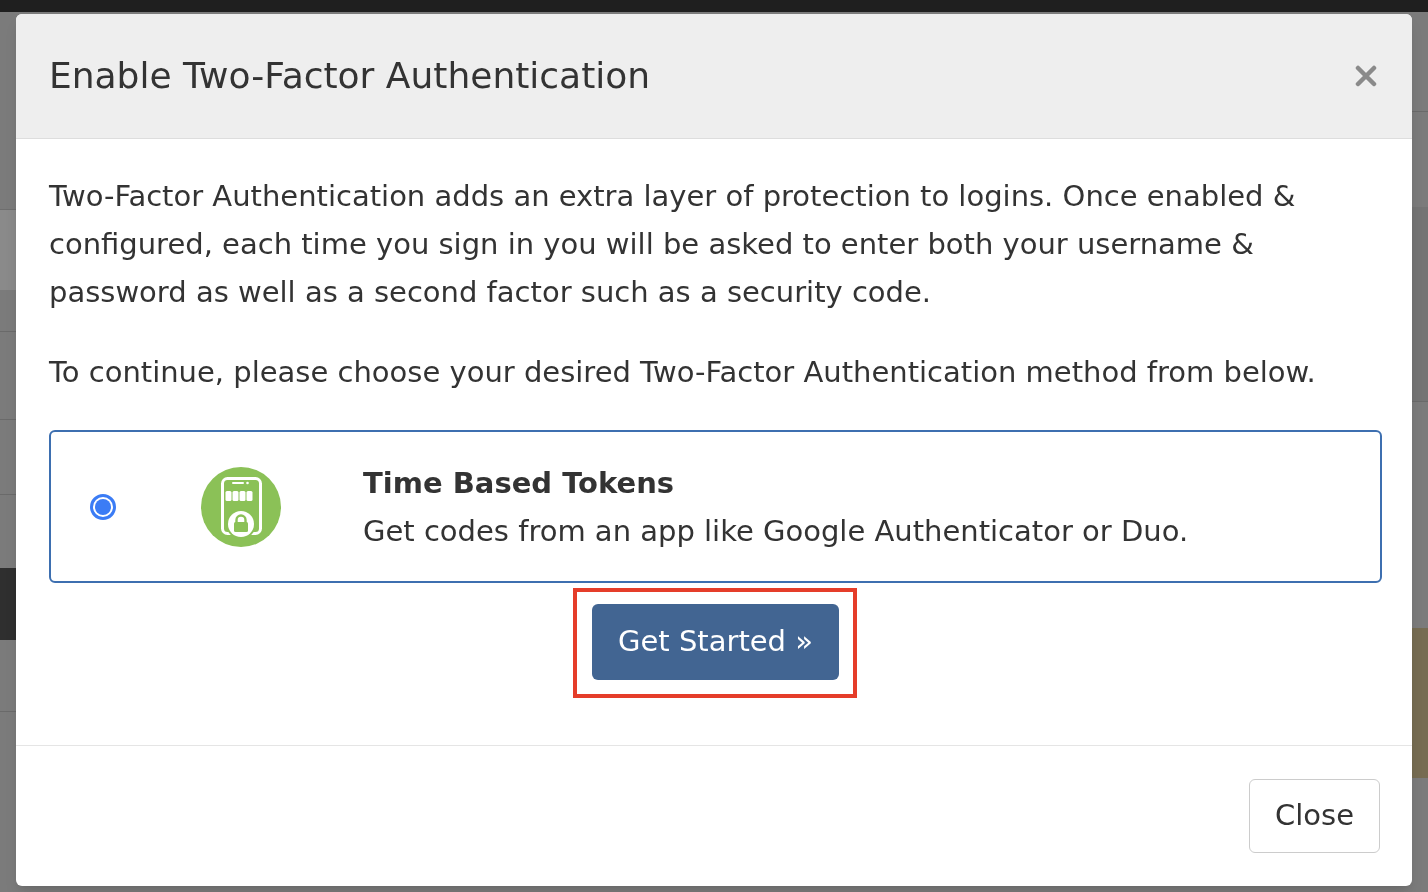  What do you see at coordinates (673, 244) in the screenshot?
I see `modal-paragraph: Two-Factor Authentication adds an extra layer of protection to logins. Once enabled & configured, each time you sign in you will be asked to enter both your username & password as well as a second factor such as a security code.` at bounding box center [673, 244].